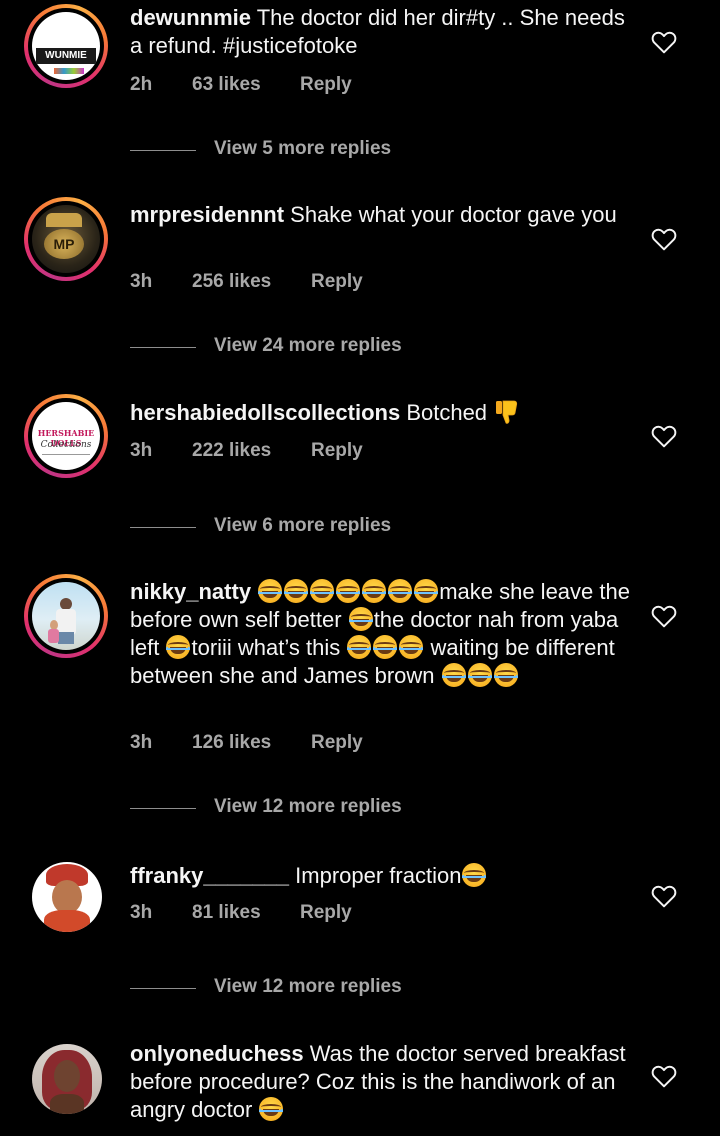 The height and width of the screenshot is (1136, 720). Describe the element at coordinates (447, 412) in the screenshot. I see `comment-body: Botched` at that location.